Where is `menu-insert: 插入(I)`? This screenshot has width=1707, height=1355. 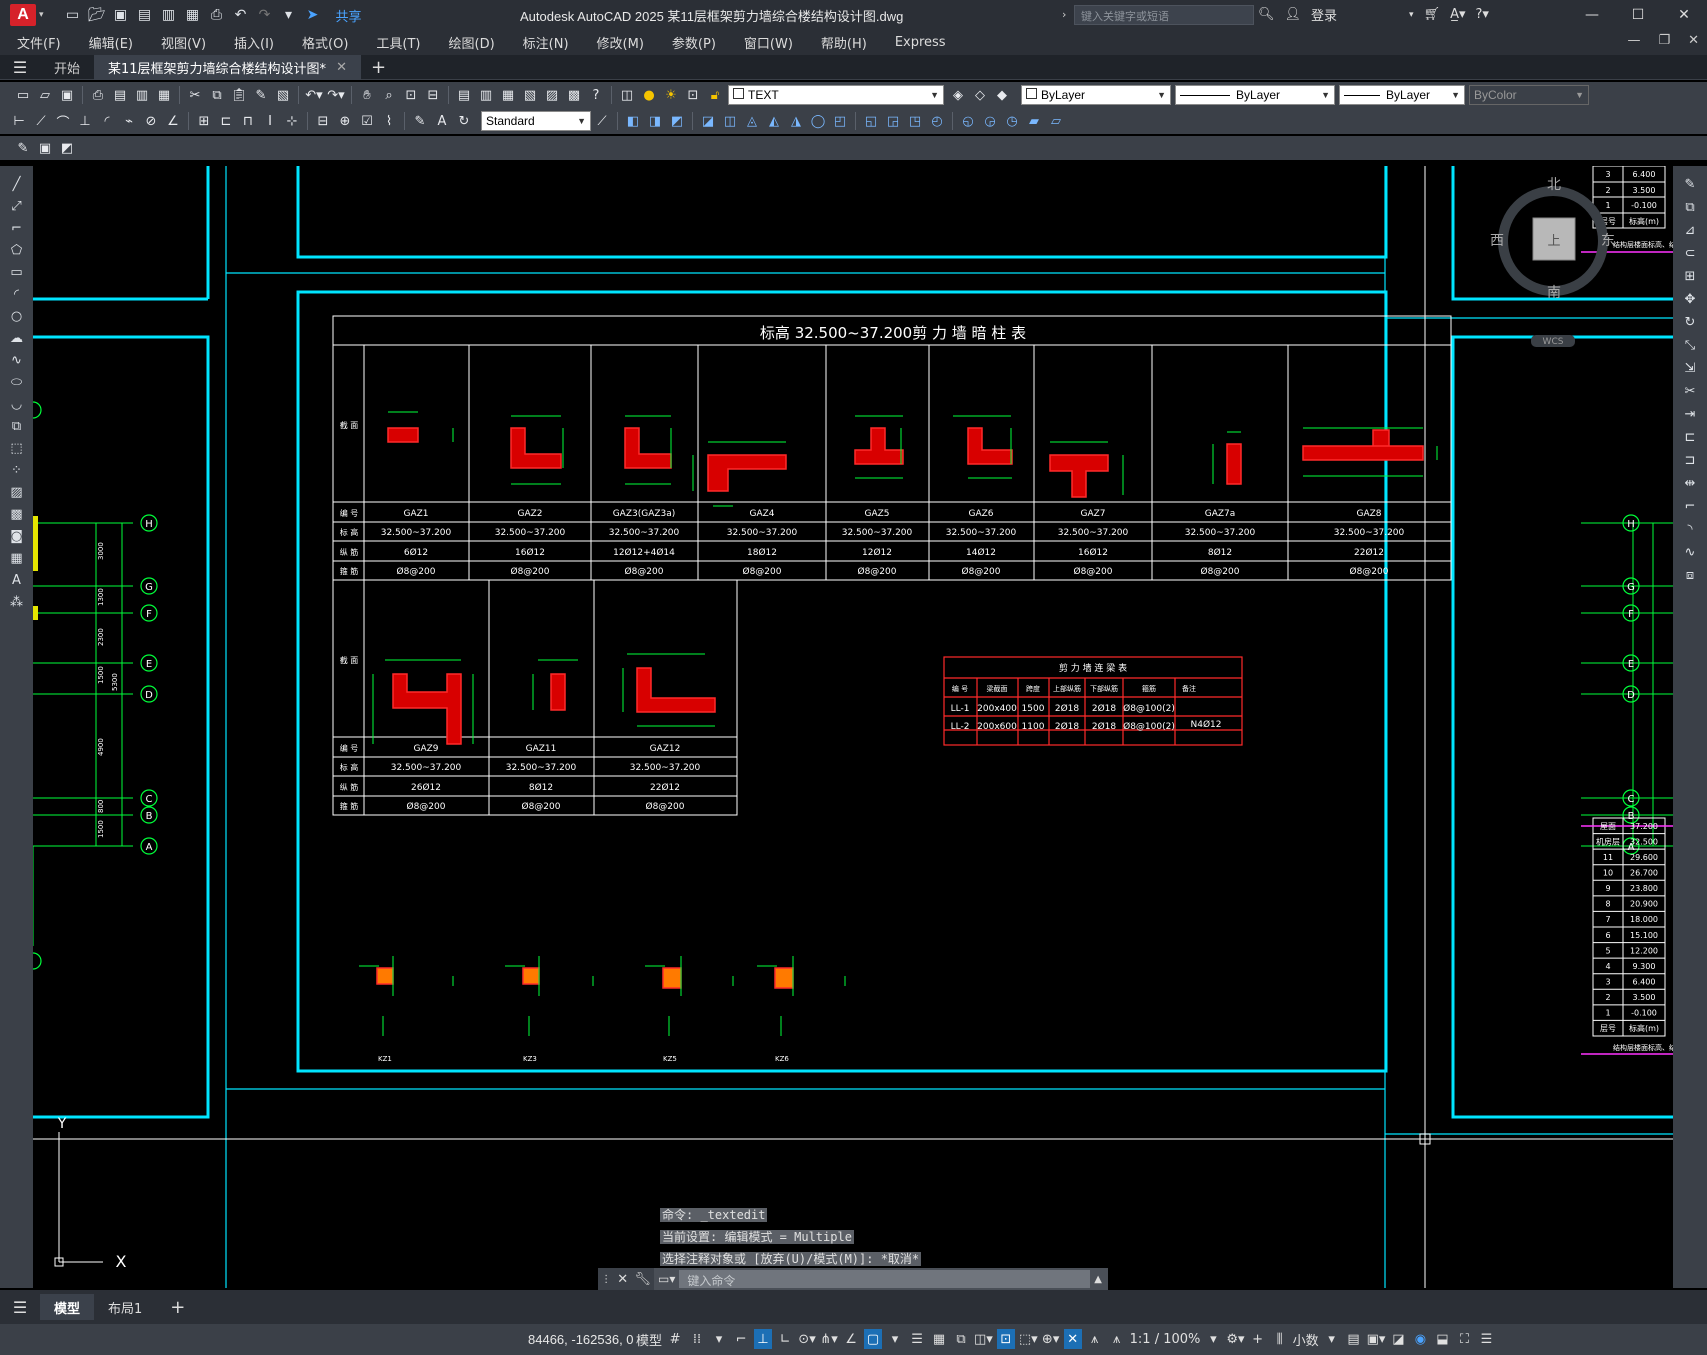
menu-insert: 插入(I) is located at coordinates (251, 42).